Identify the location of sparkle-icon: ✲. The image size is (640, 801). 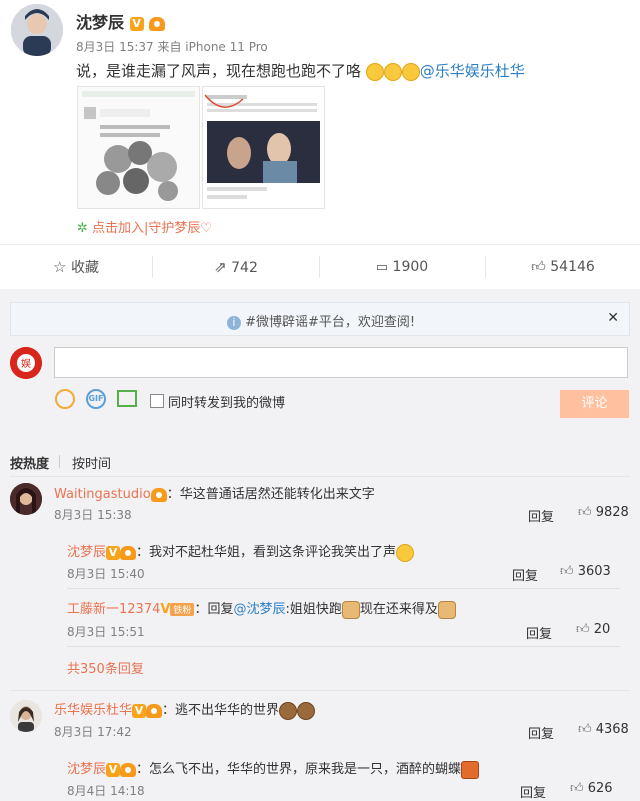
(82, 228).